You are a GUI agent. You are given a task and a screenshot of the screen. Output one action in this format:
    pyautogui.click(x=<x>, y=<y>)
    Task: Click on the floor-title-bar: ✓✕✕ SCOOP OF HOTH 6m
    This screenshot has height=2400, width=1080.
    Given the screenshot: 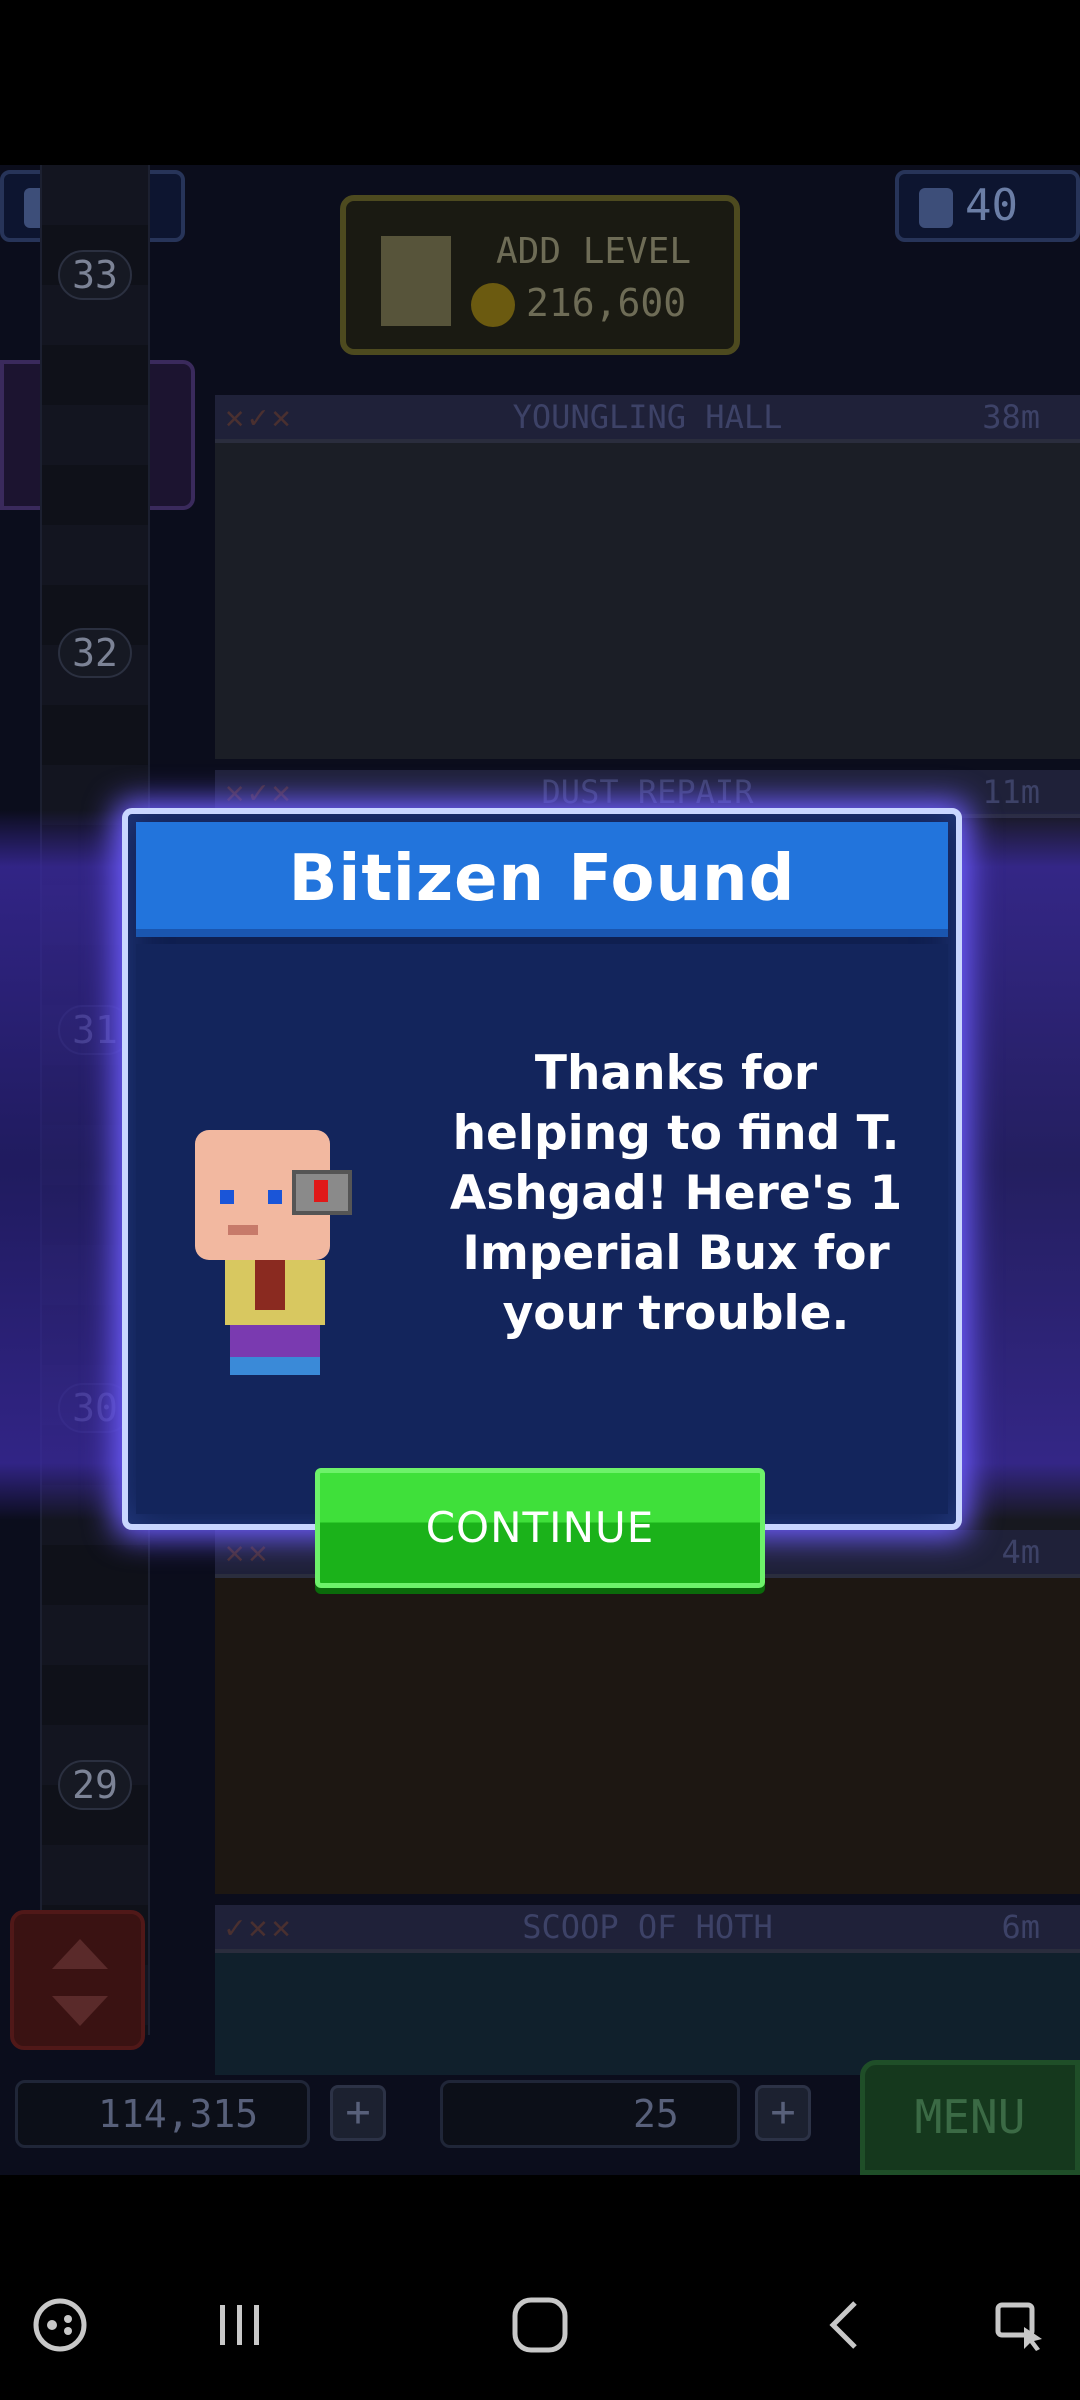 What is the action you would take?
    pyautogui.click(x=647, y=1927)
    